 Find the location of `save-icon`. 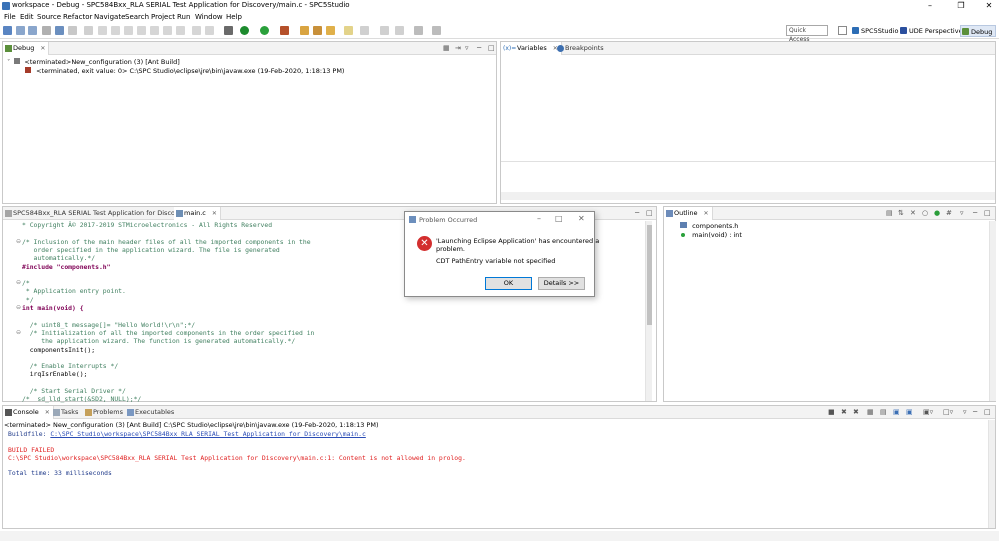

save-icon is located at coordinates (20, 30).